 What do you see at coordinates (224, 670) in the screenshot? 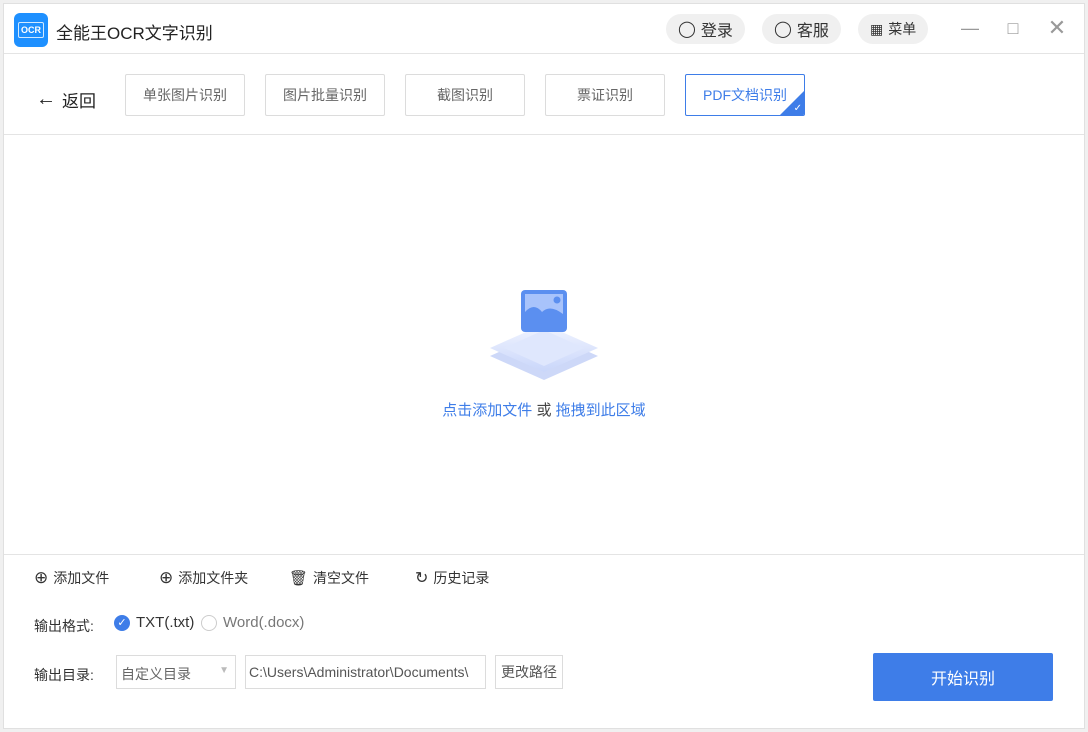
I see `dropdown-arrow-icon: ▼` at bounding box center [224, 670].